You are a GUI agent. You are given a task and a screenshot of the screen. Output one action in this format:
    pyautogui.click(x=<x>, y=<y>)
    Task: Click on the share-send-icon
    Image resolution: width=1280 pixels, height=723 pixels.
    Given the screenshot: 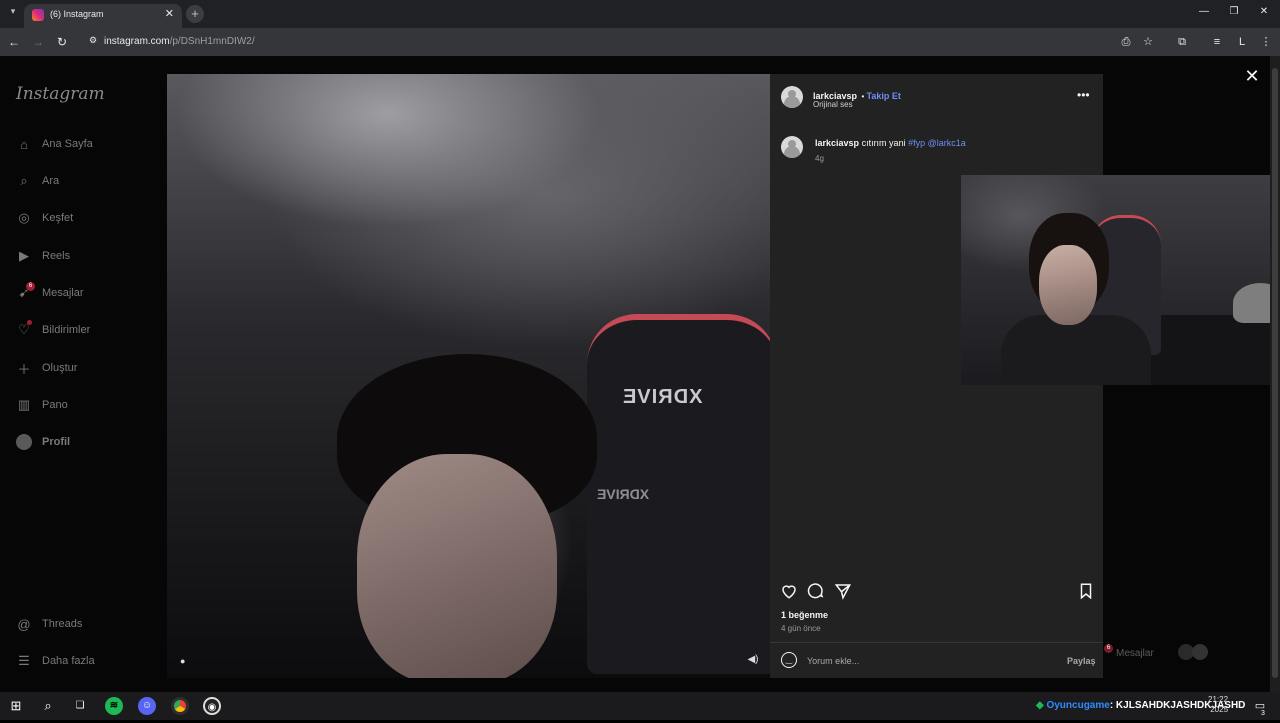 What is the action you would take?
    pyautogui.click(x=843, y=591)
    